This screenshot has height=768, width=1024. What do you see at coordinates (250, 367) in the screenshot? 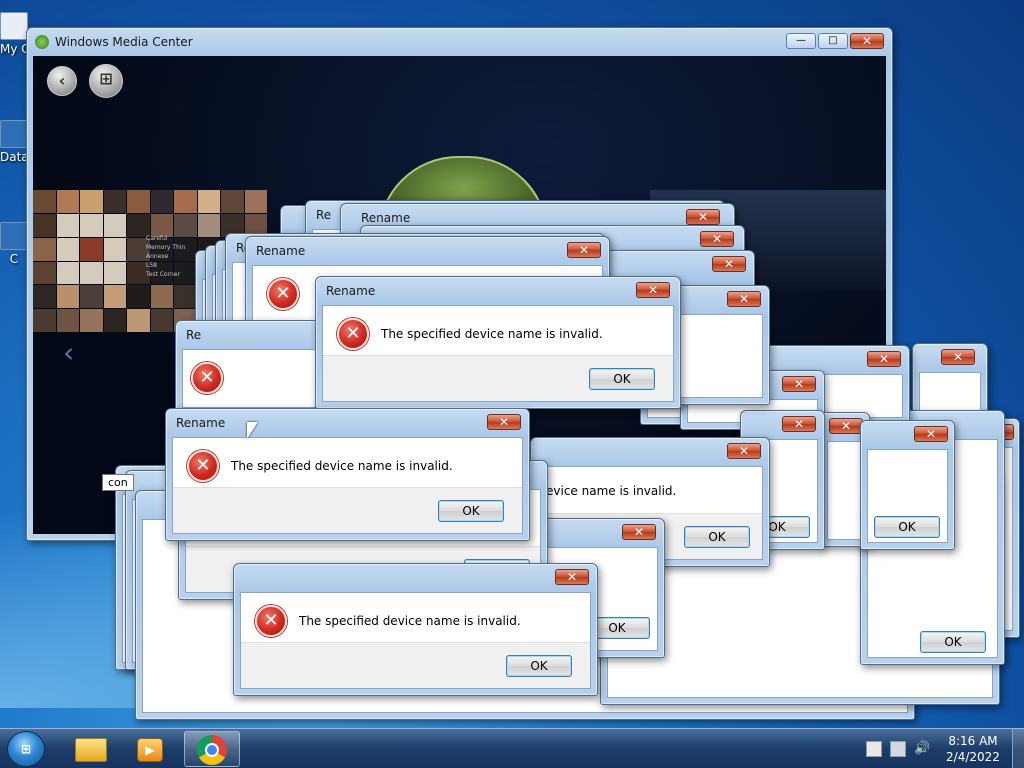
I see `rename-dialog: Re ✕` at bounding box center [250, 367].